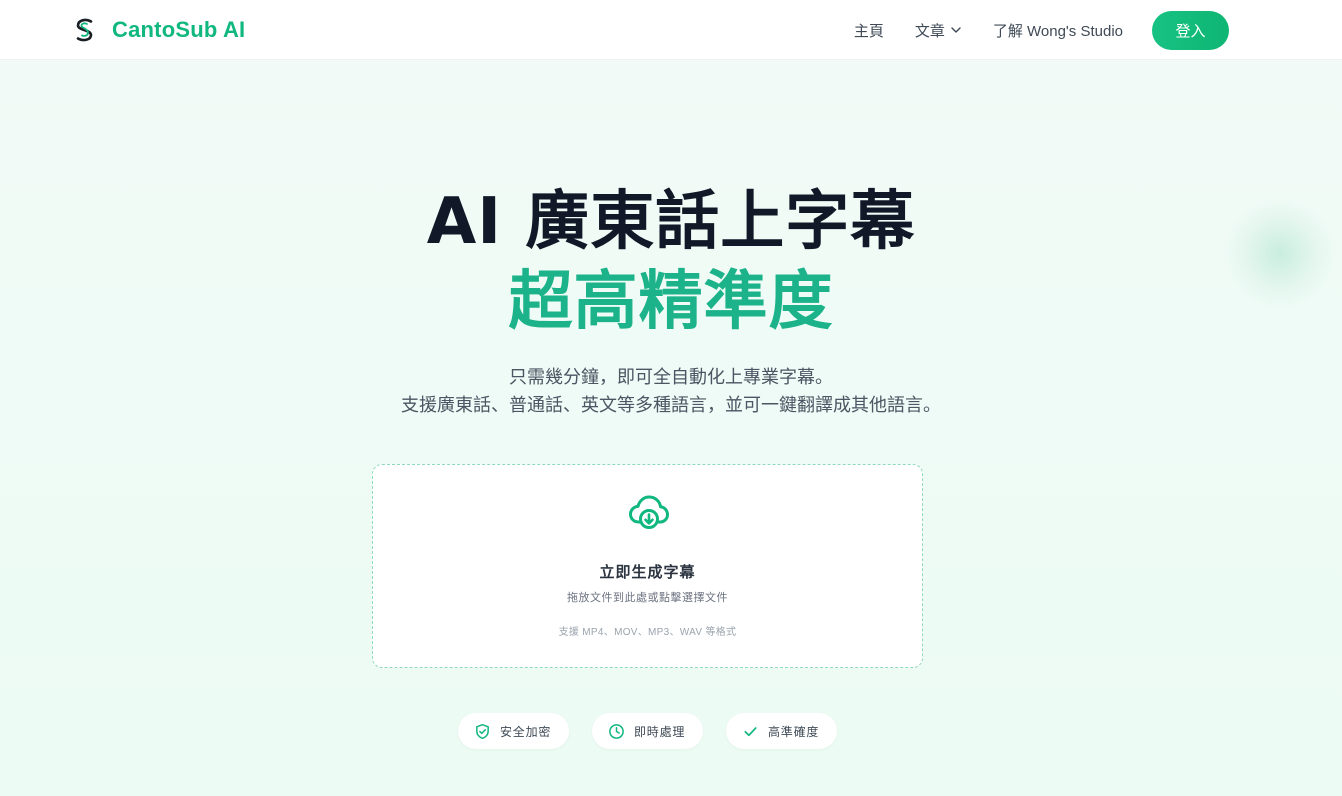 The height and width of the screenshot is (796, 1342). I want to click on feature-badge-secure: 安全加密, so click(513, 731).